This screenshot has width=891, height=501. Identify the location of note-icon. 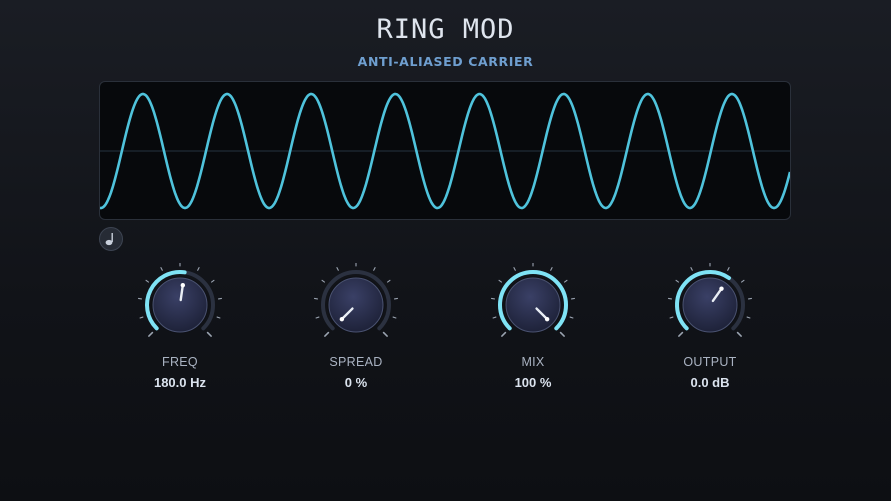
(109, 239).